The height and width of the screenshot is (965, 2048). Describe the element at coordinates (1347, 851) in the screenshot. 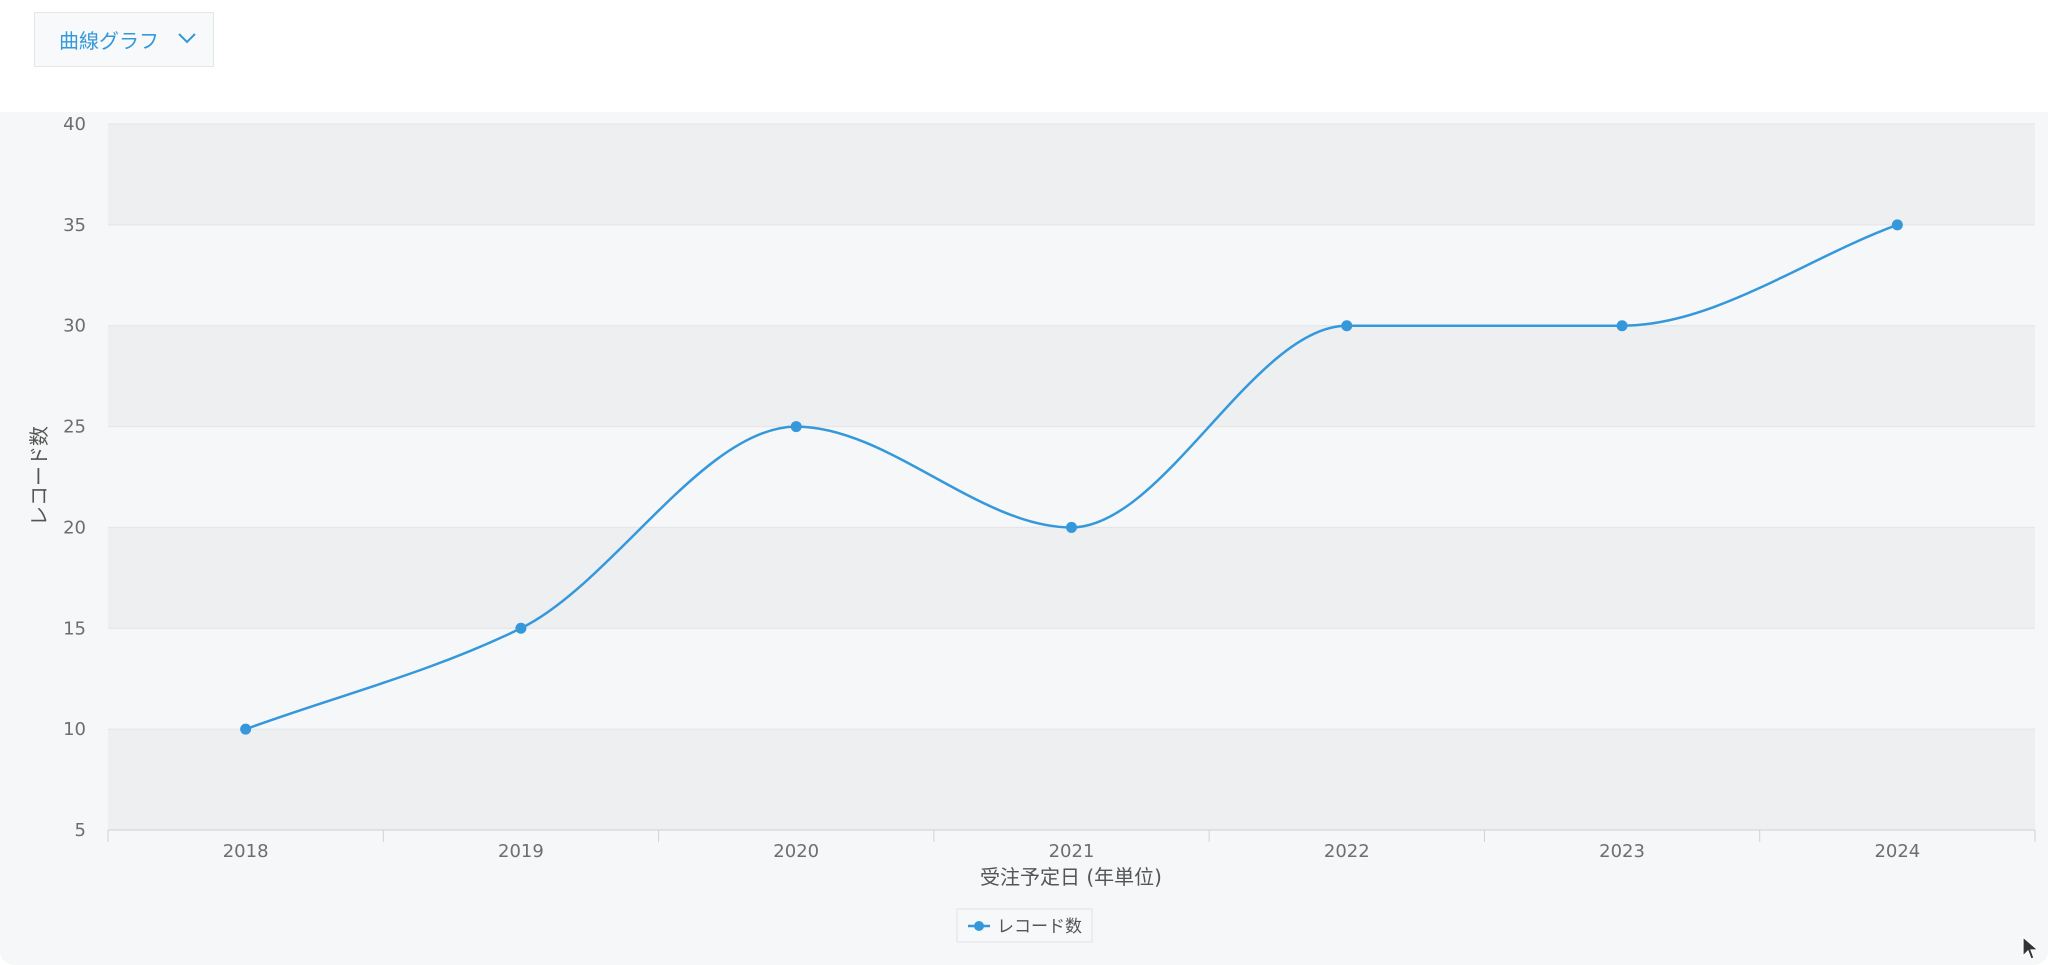

I see `x-tick-label: 2022` at that location.